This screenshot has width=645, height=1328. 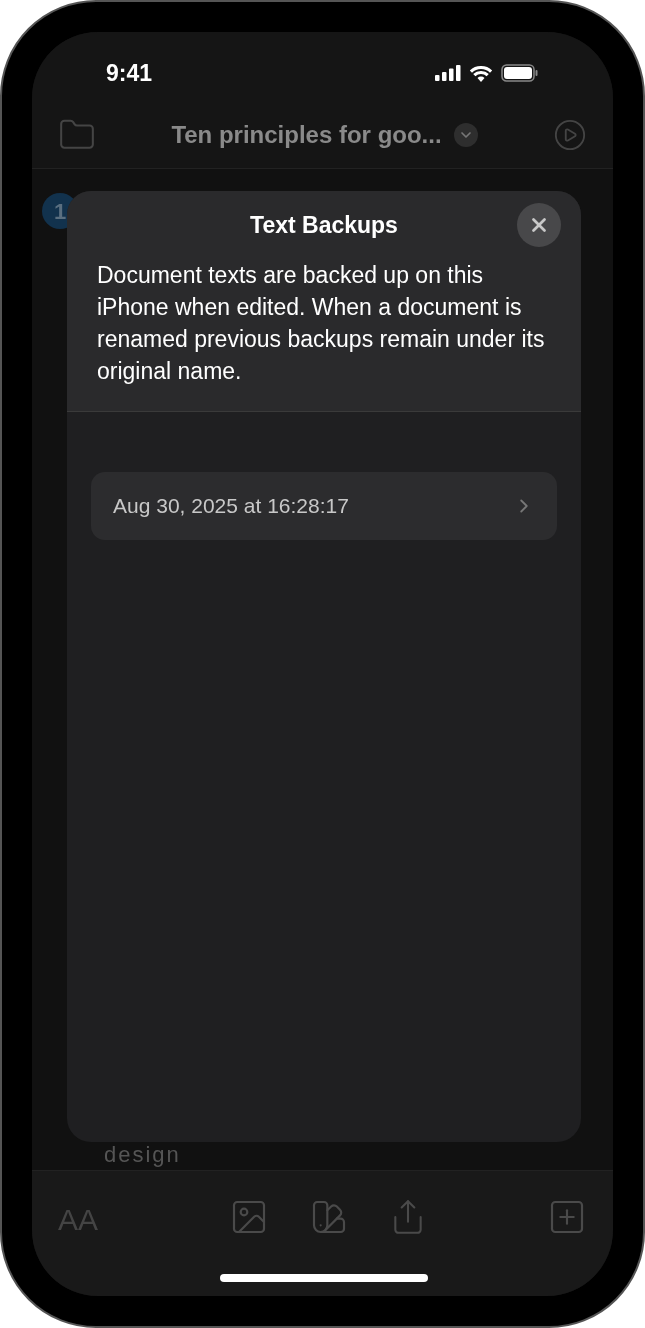 What do you see at coordinates (129, 73) in the screenshot?
I see `status-time: 9:41` at bounding box center [129, 73].